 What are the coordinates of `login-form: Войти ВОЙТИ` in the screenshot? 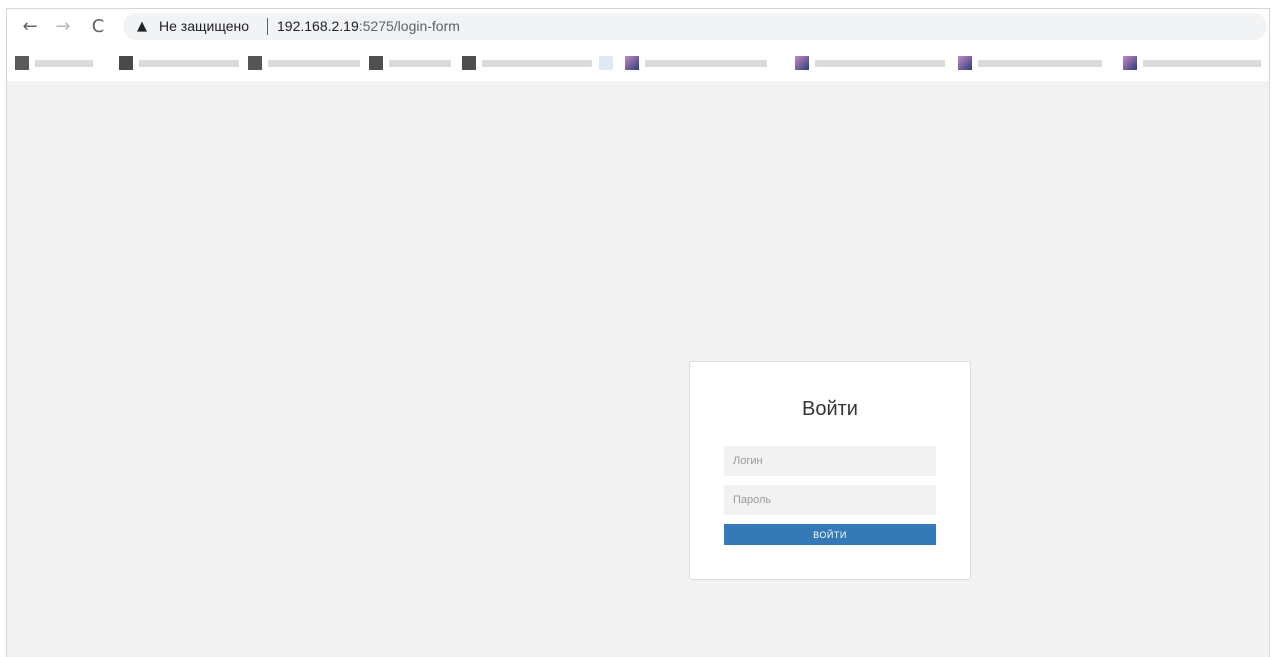 It's located at (830, 470).